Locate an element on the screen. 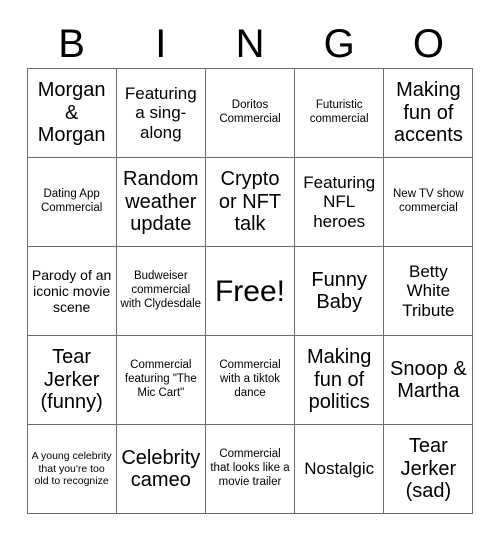  bingo-cell: Budweiser commercial with Clydesdale is located at coordinates (160, 291).